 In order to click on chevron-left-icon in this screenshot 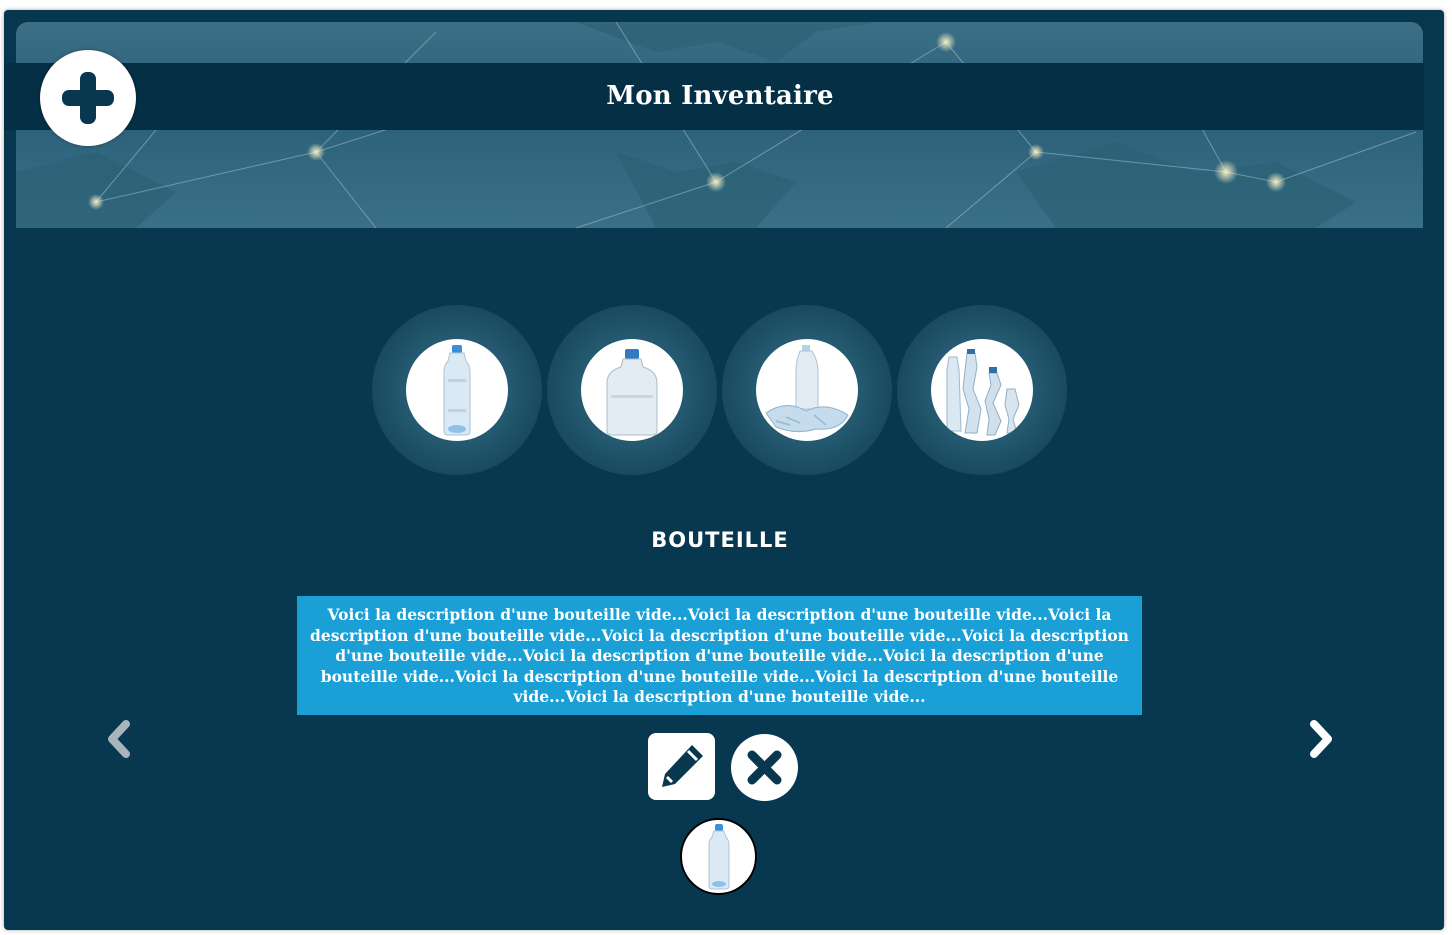, I will do `click(119, 739)`.